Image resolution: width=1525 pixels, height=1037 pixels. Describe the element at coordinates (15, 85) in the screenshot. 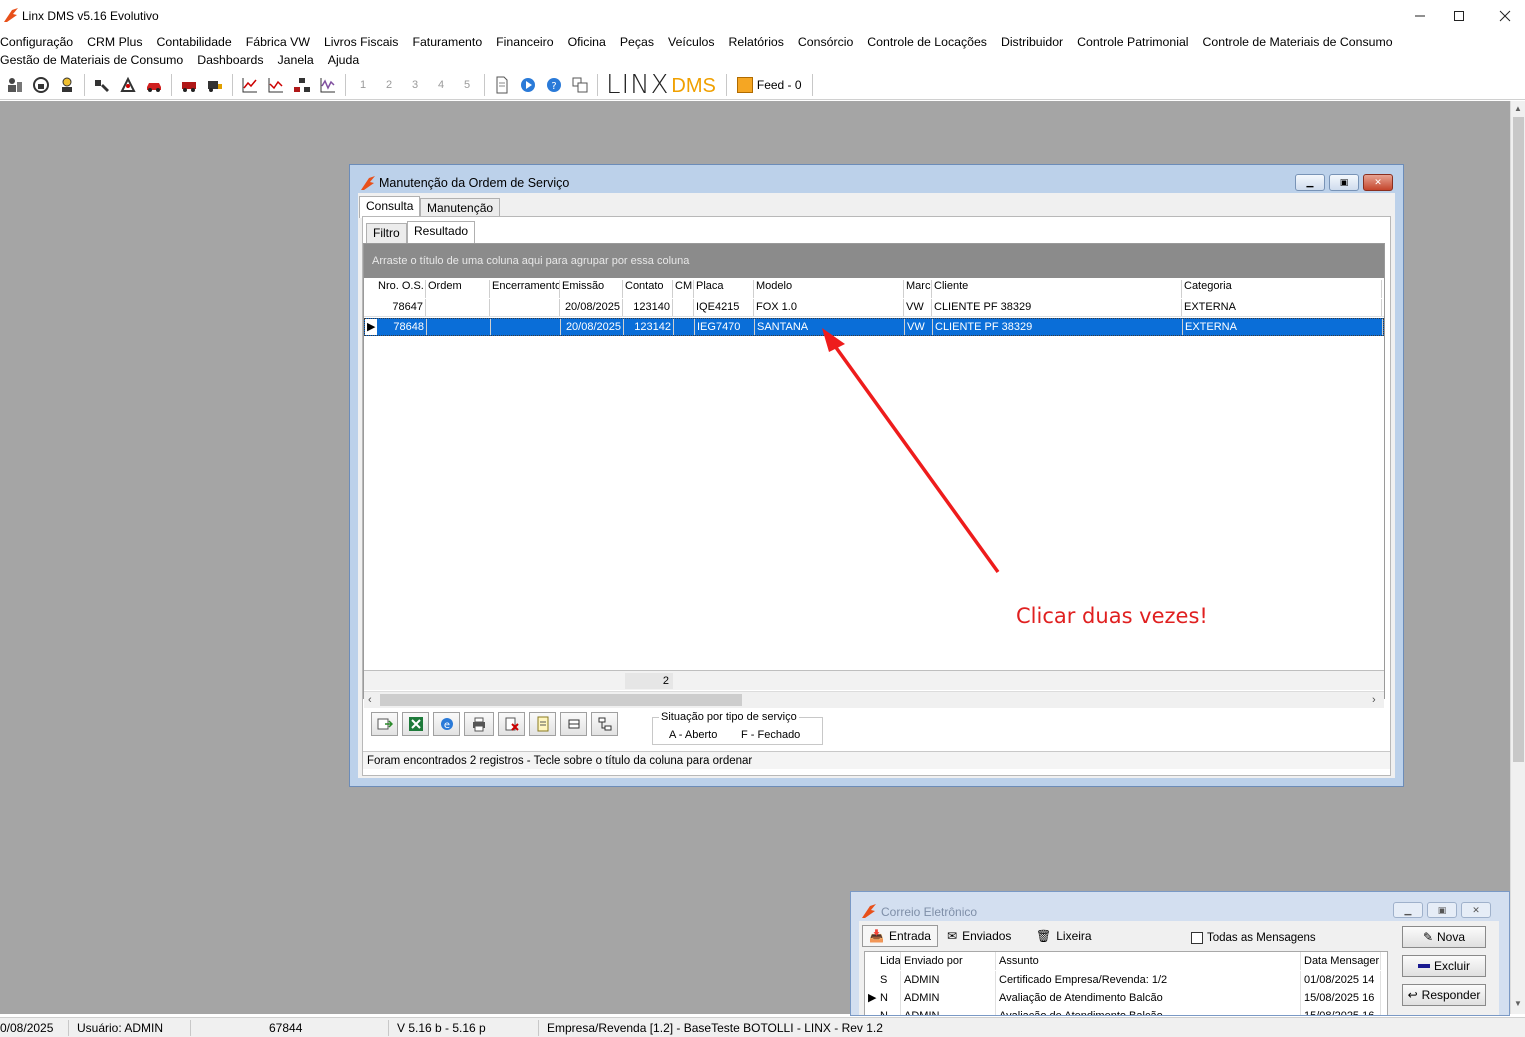

I see `toolbar-button-people` at that location.